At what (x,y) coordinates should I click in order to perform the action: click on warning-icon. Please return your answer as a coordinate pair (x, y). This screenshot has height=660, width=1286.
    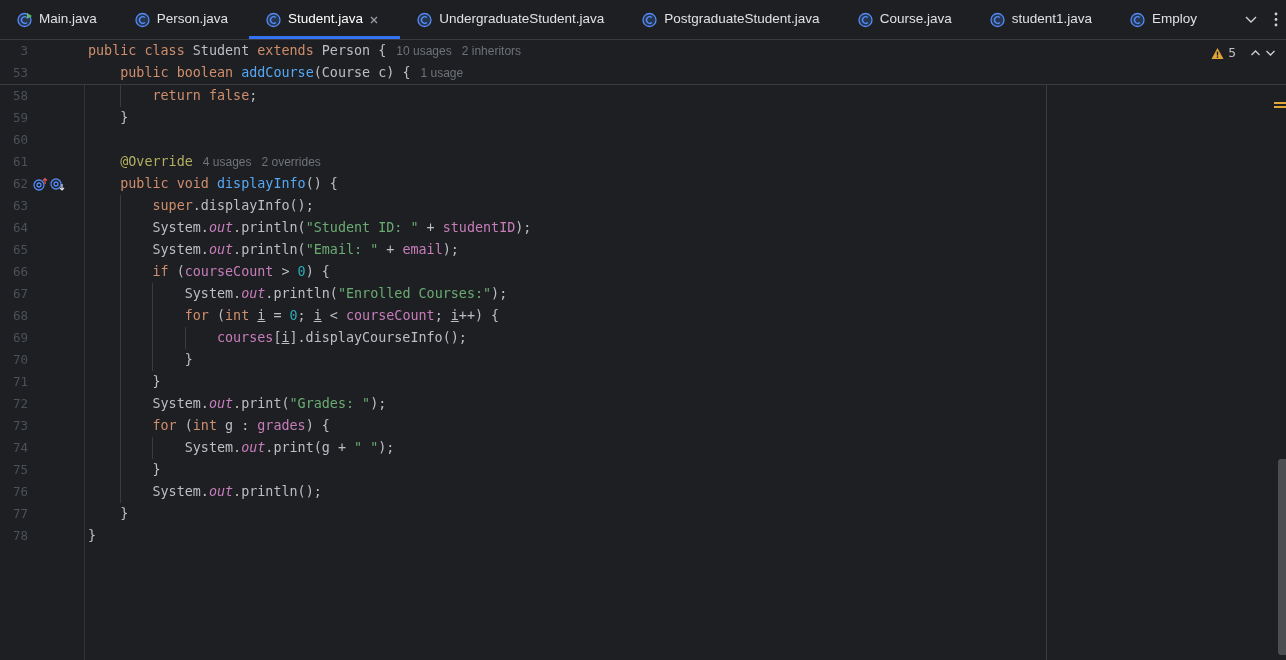
    Looking at the image, I should click on (1218, 53).